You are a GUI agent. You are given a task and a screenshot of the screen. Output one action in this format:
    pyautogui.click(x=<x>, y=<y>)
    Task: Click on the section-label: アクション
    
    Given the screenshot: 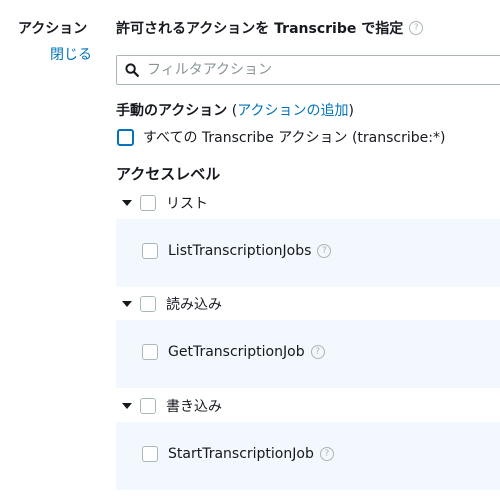 What is the action you would take?
    pyautogui.click(x=53, y=29)
    